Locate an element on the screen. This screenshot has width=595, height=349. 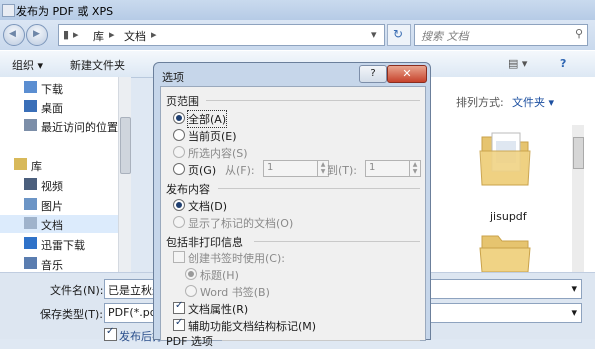
folder-icon: ▮ is located at coordinates (66, 34).